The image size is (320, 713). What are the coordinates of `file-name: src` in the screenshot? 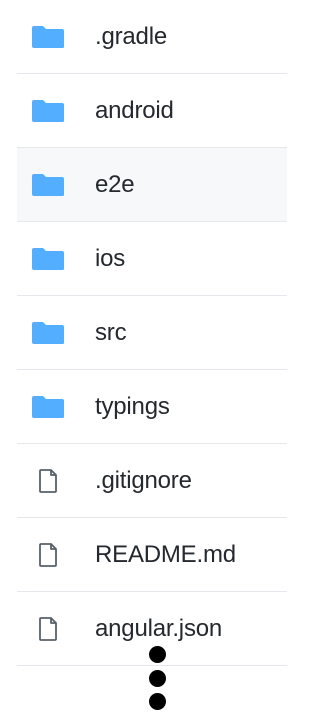 It's located at (111, 332).